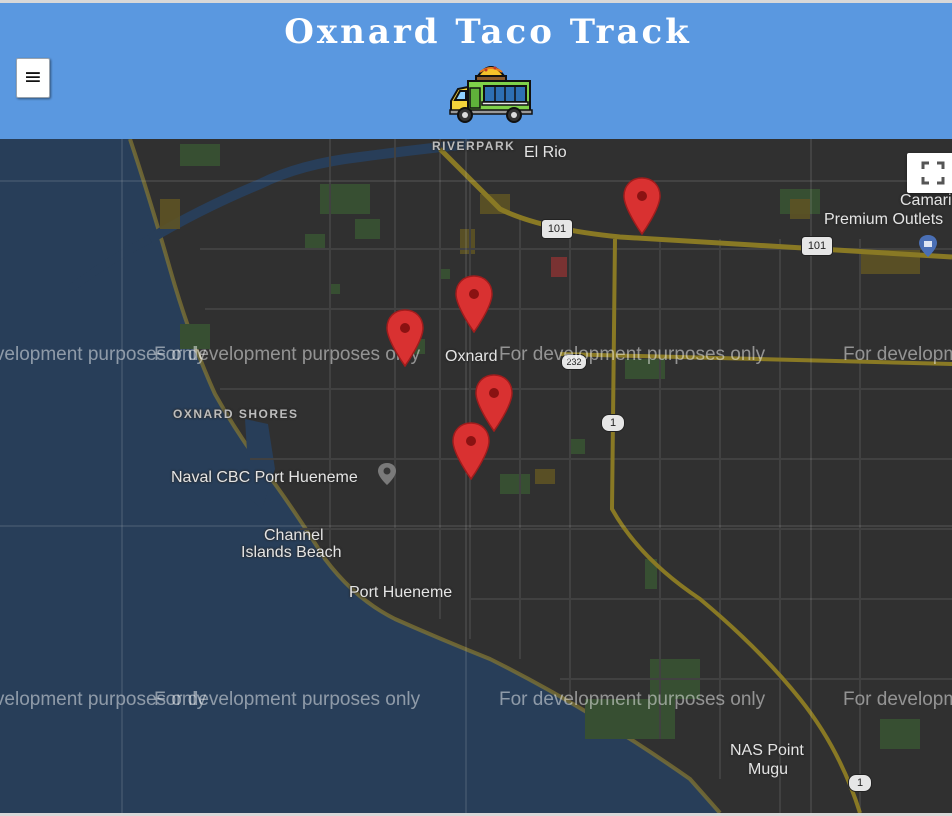 The width and height of the screenshot is (952, 816). I want to click on fullscreen-button, so click(929, 173).